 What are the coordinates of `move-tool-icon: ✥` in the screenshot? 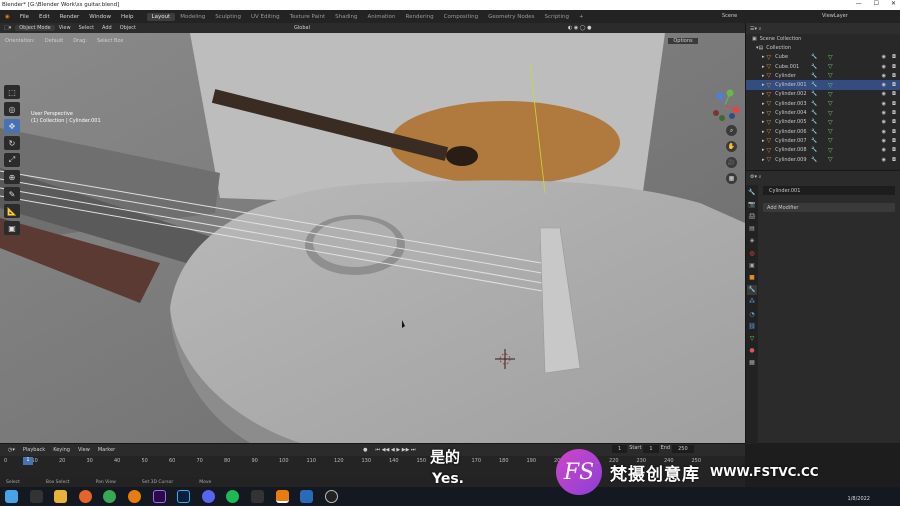 It's located at (12, 126).